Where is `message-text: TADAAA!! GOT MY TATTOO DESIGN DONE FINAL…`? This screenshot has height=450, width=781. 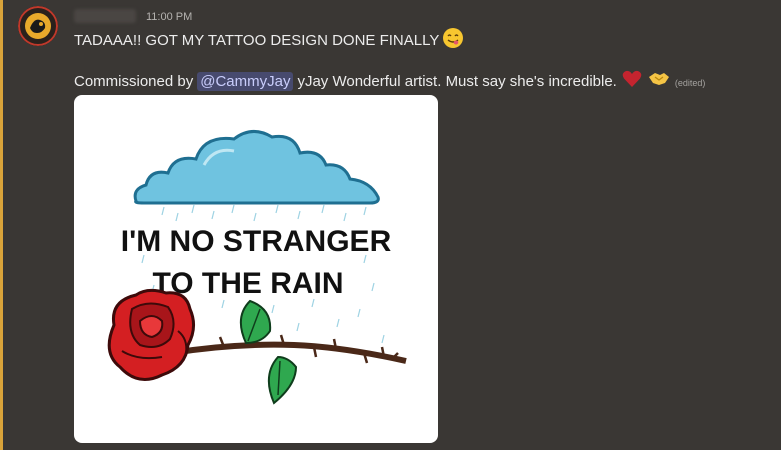
message-text: TADAAA!! GOT MY TATTOO DESIGN DONE FINAL… is located at coordinates (257, 40).